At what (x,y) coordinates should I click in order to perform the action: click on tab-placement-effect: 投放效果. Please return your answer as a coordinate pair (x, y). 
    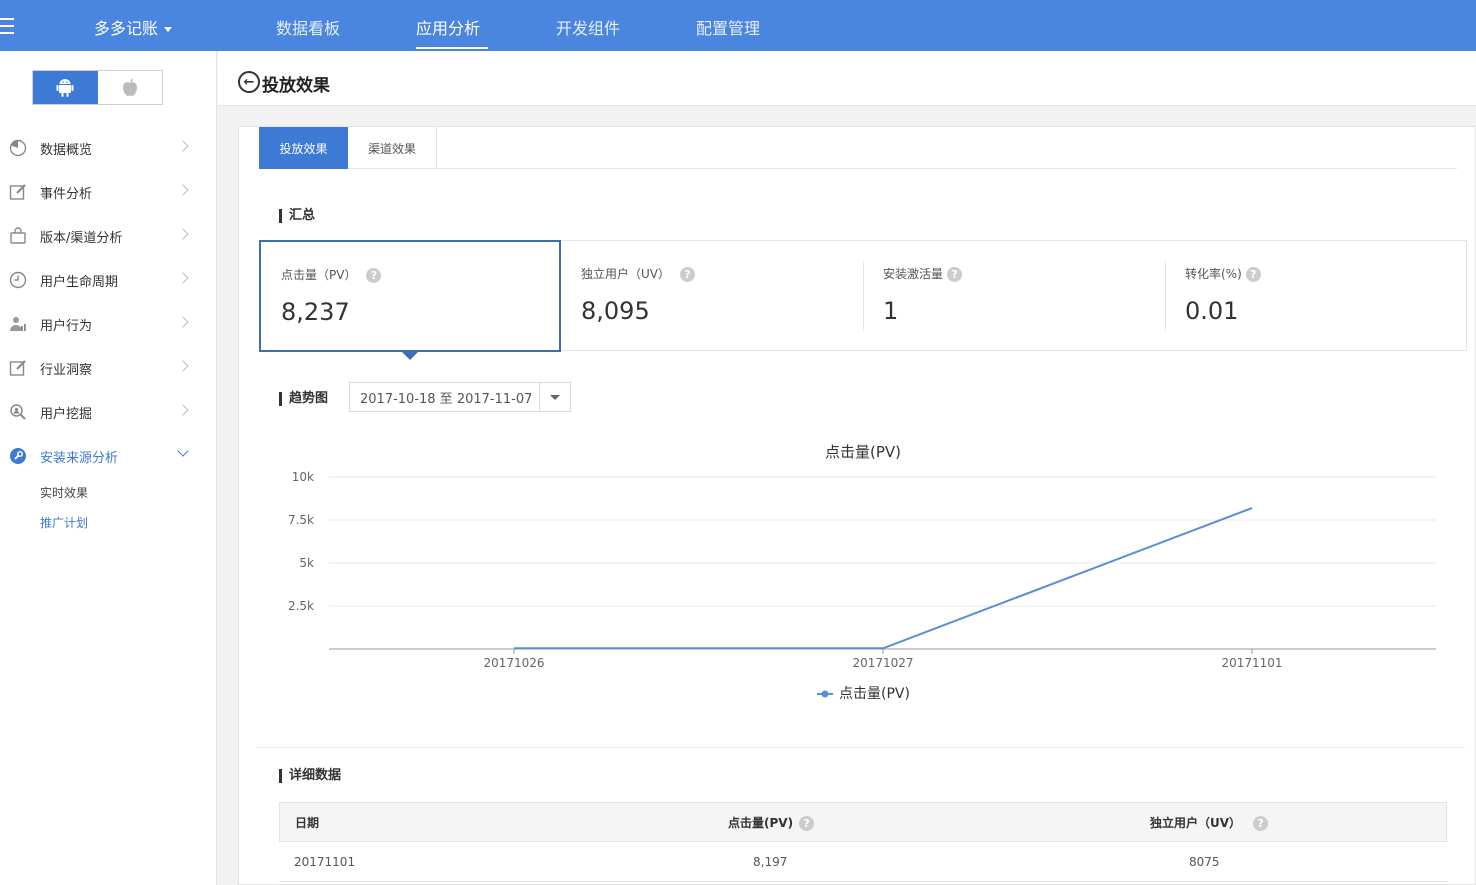
    Looking at the image, I should click on (303, 148).